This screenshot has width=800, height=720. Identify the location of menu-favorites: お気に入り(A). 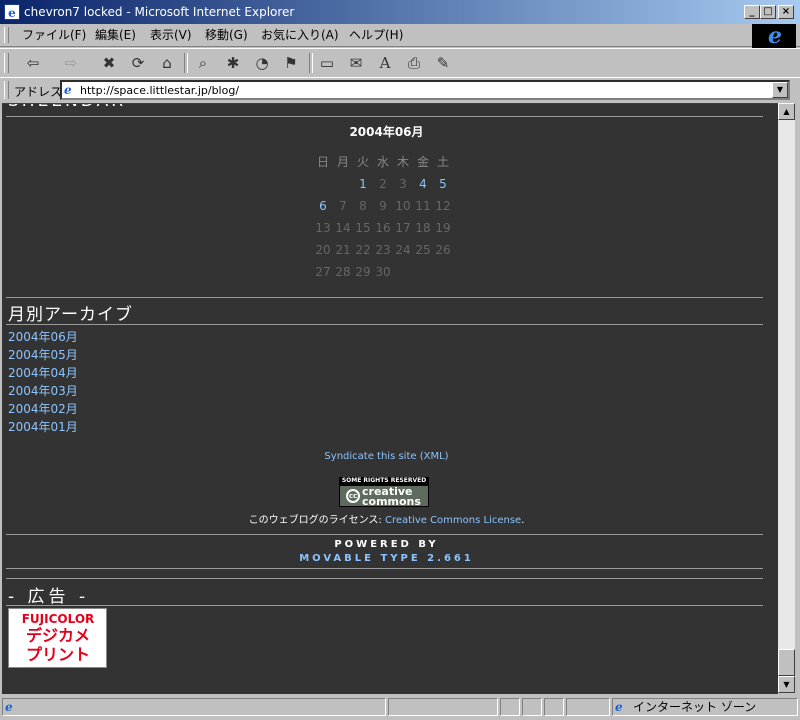
(300, 35).